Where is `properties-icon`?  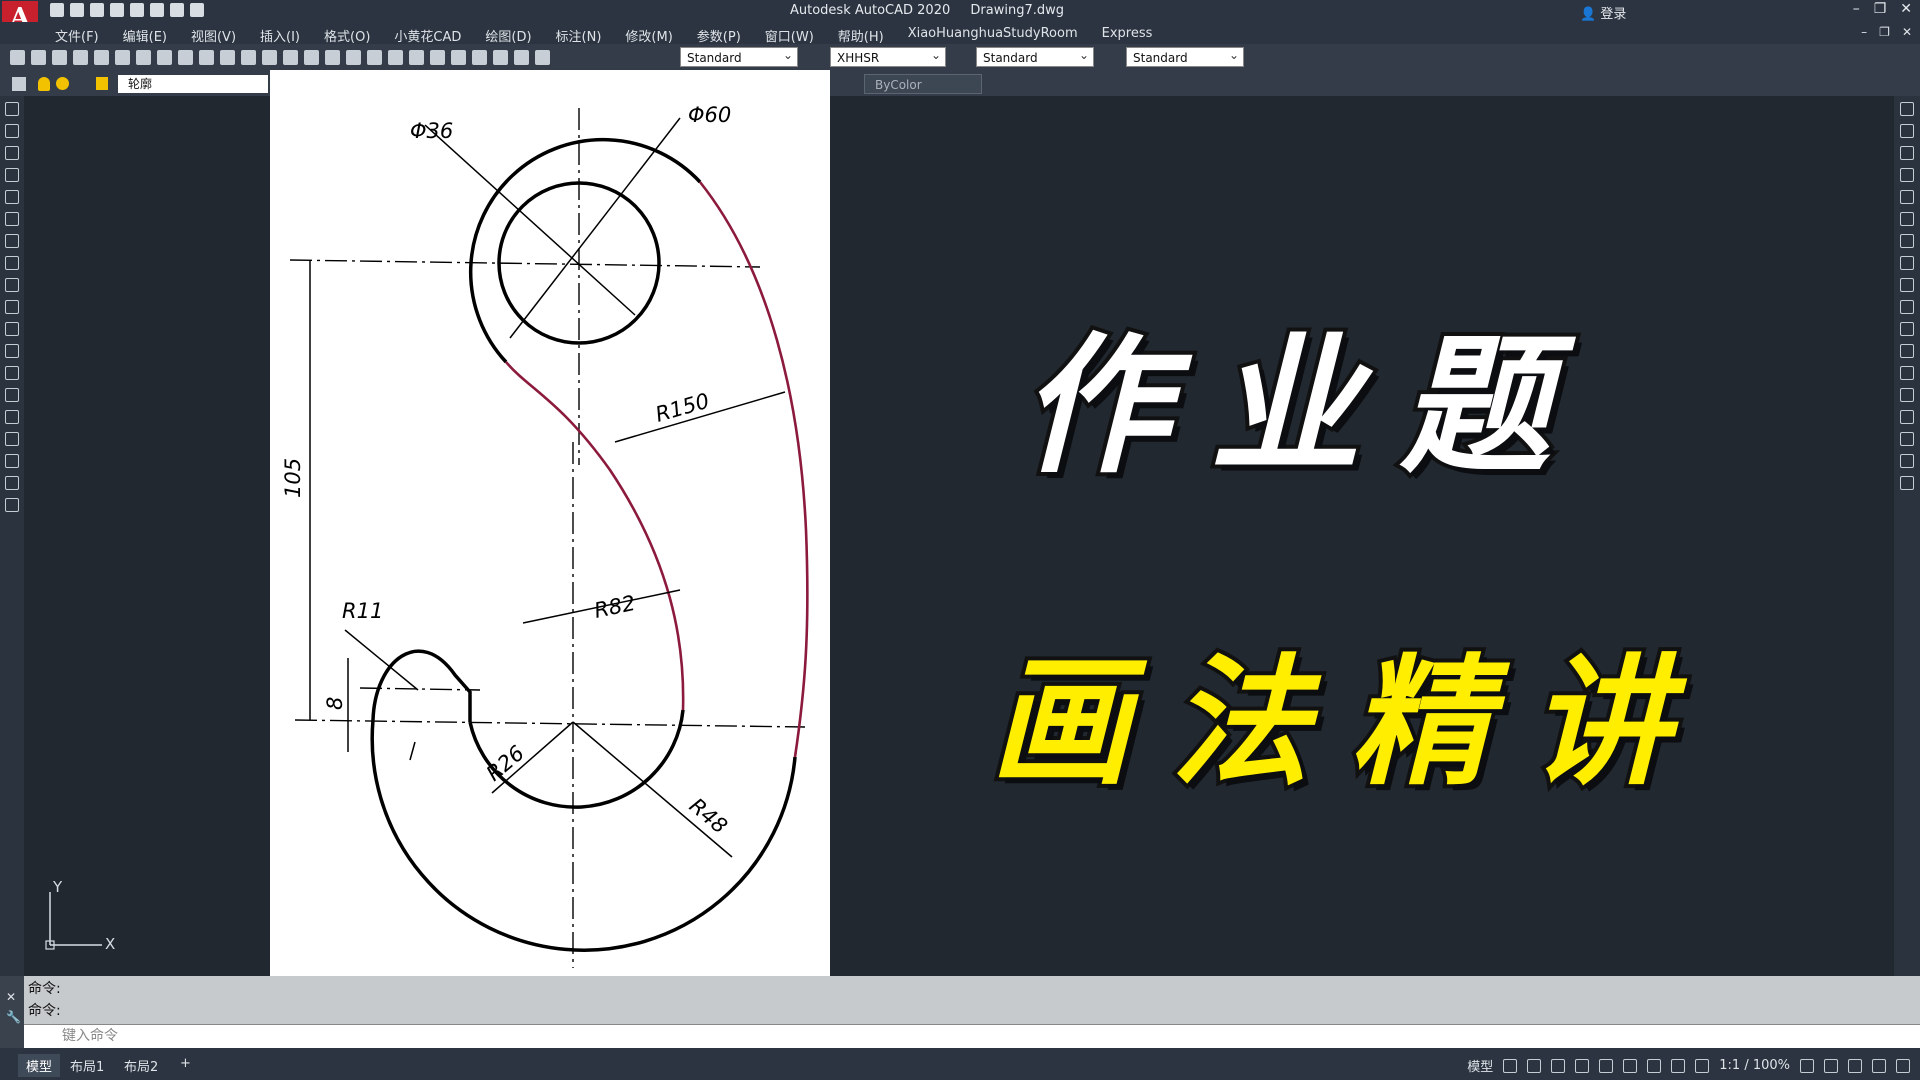 properties-icon is located at coordinates (395, 57).